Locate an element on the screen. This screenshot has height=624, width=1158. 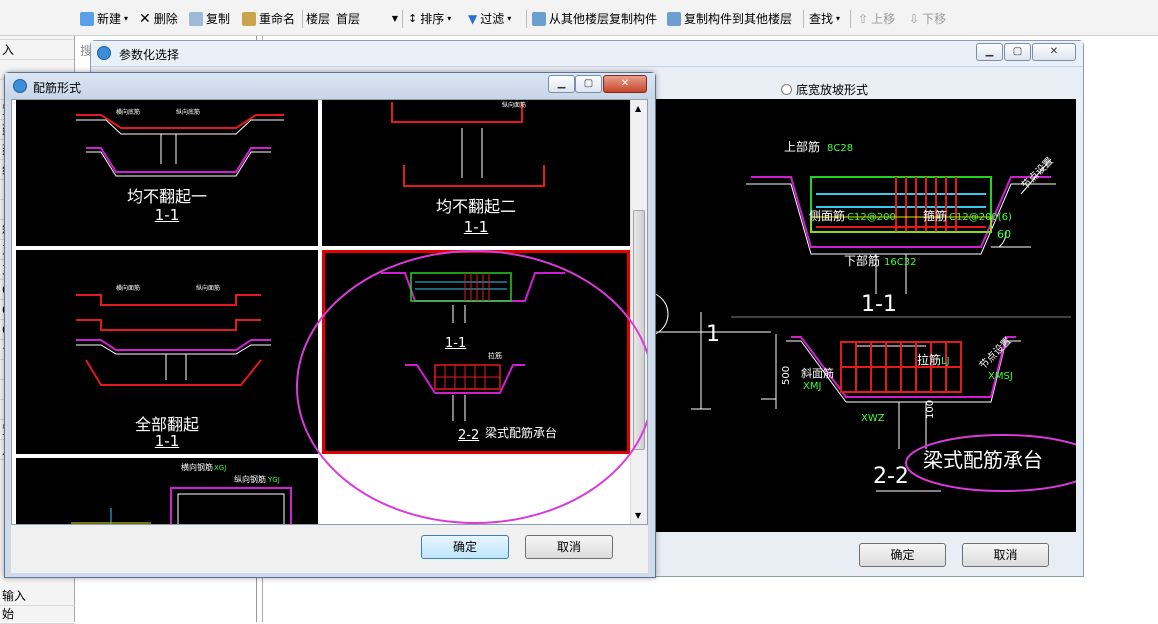
copy-button: 复制 is located at coordinates (209, 19).